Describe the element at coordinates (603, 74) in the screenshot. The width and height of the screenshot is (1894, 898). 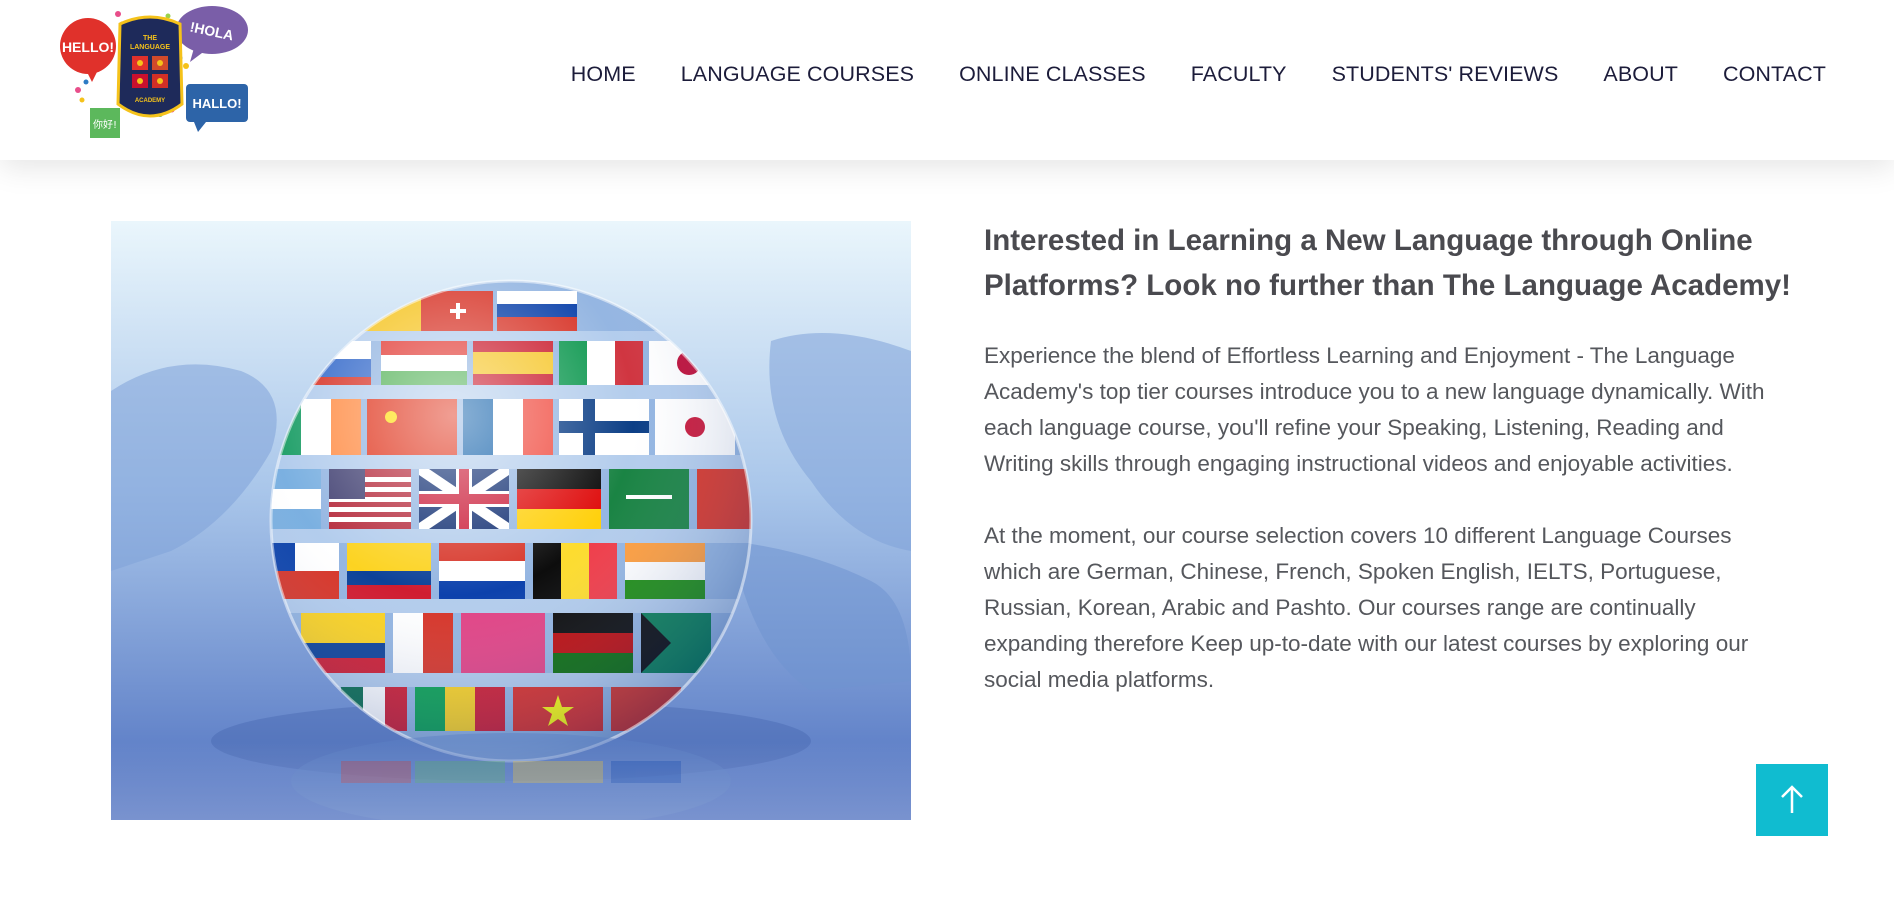
I see `nav-item-home: HOME` at that location.